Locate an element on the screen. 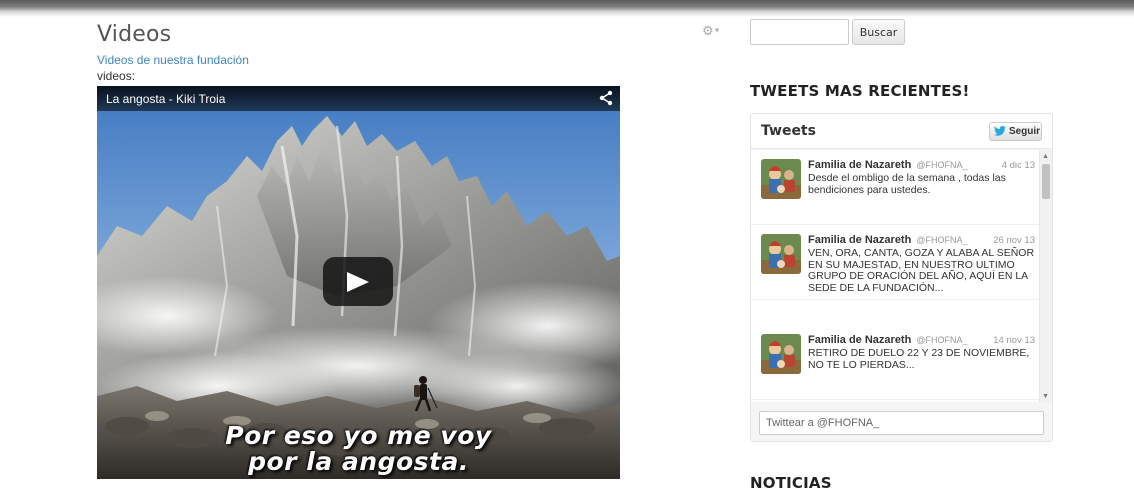  tweet-compose-input: Twittear a @FHOFNA_ is located at coordinates (901, 423).